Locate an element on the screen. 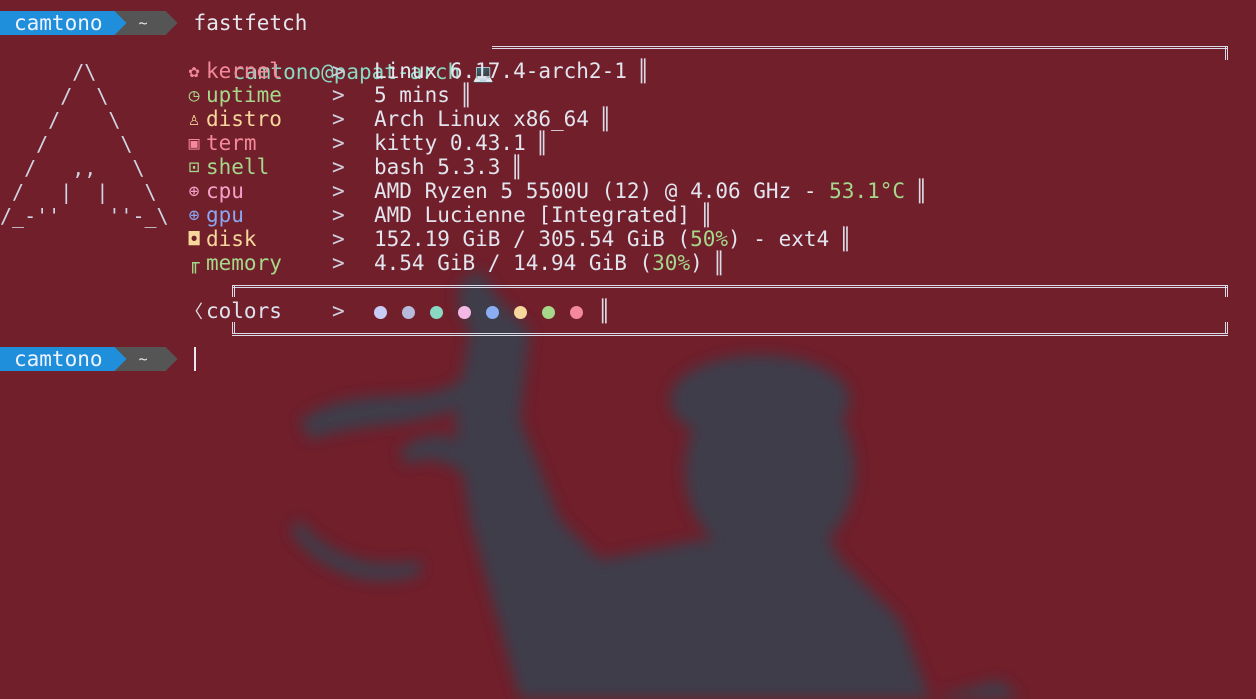  value-text: 4.54 GiB / 14.94 GiB ( is located at coordinates (513, 263).